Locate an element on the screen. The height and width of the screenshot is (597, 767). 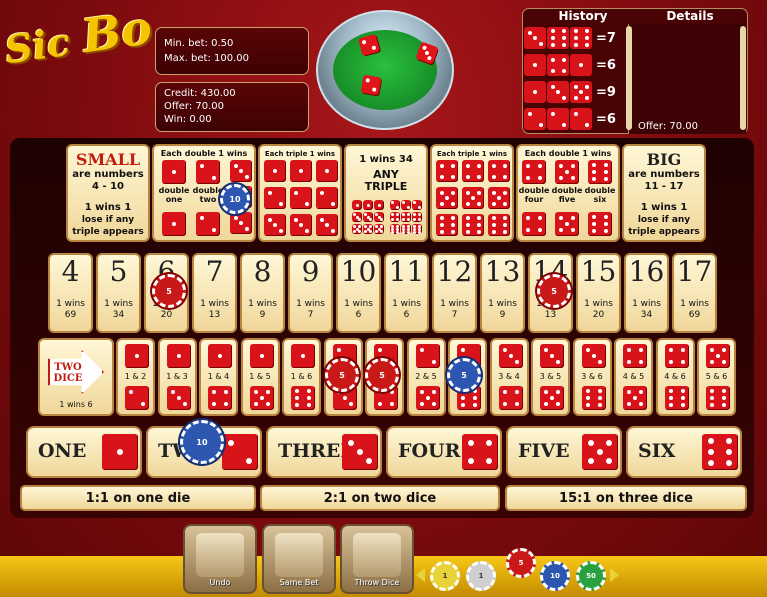
details-area is located at coordinates (687, 79).